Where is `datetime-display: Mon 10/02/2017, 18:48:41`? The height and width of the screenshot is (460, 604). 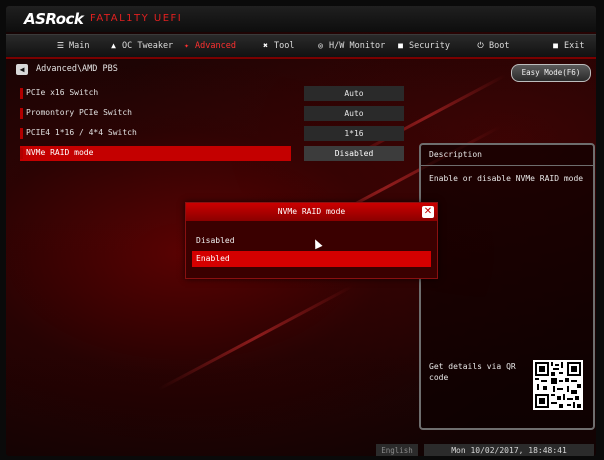
datetime-display: Mon 10/02/2017, 18:48:41 is located at coordinates (509, 450).